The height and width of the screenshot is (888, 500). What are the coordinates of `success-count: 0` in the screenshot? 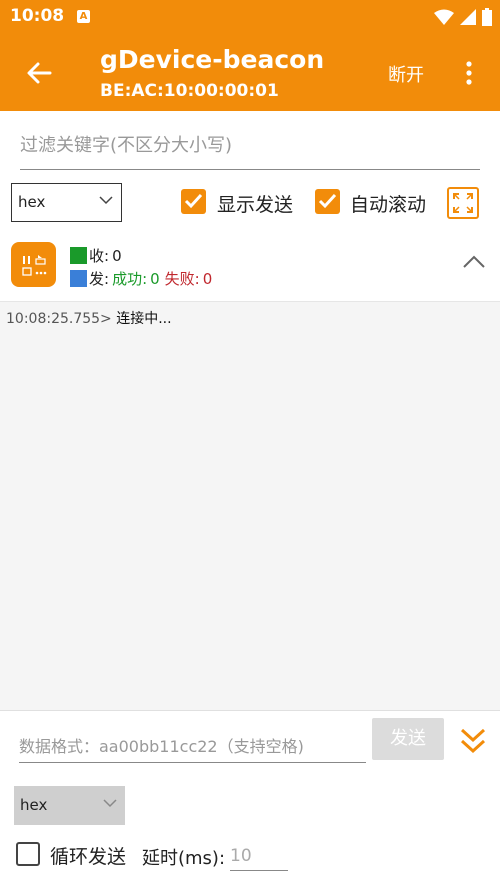 It's located at (155, 278).